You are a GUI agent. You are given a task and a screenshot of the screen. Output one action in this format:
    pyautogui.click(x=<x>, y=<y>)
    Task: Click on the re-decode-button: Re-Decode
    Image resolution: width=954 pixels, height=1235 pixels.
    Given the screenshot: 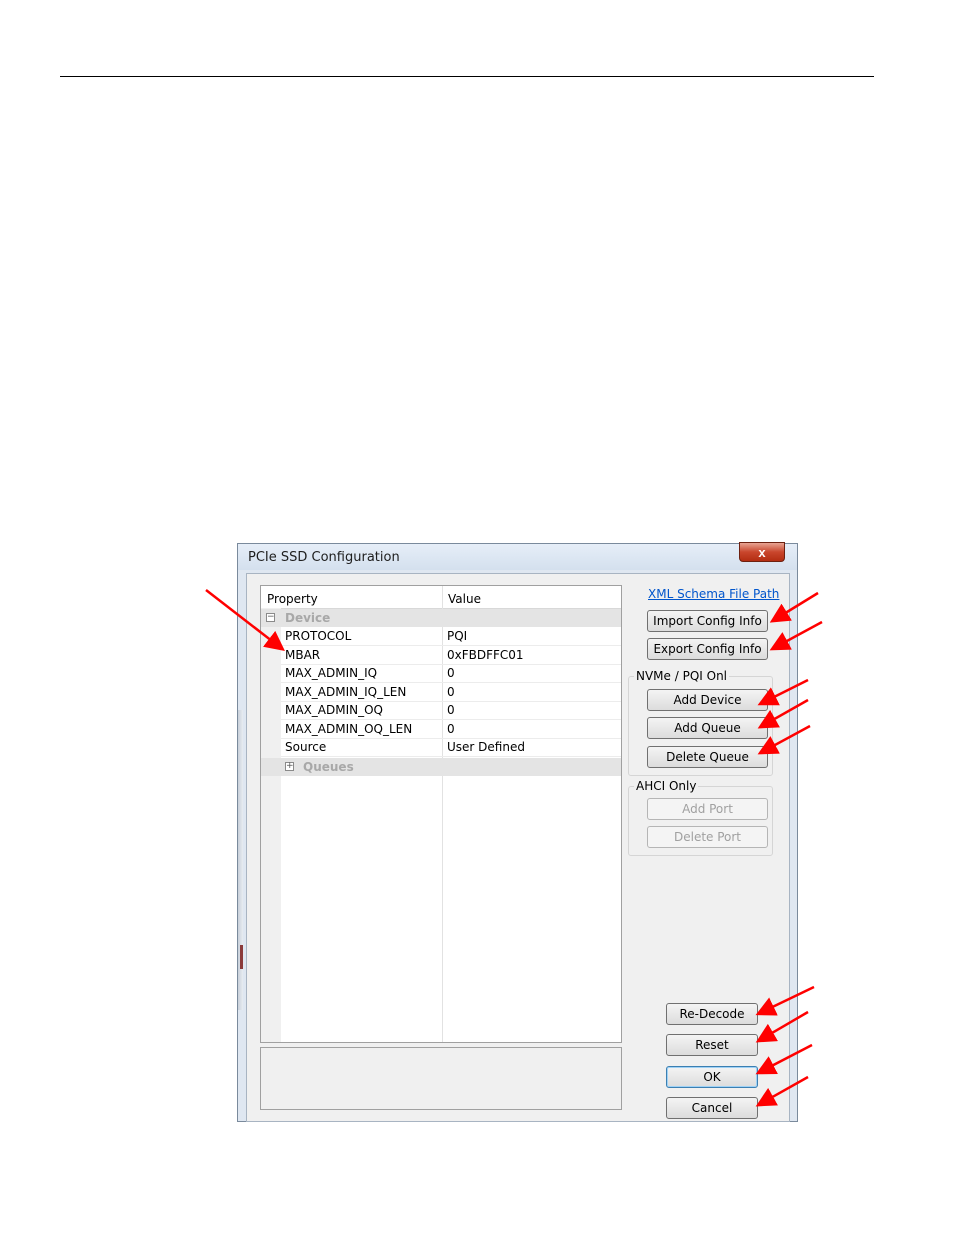 What is the action you would take?
    pyautogui.click(x=712, y=1014)
    